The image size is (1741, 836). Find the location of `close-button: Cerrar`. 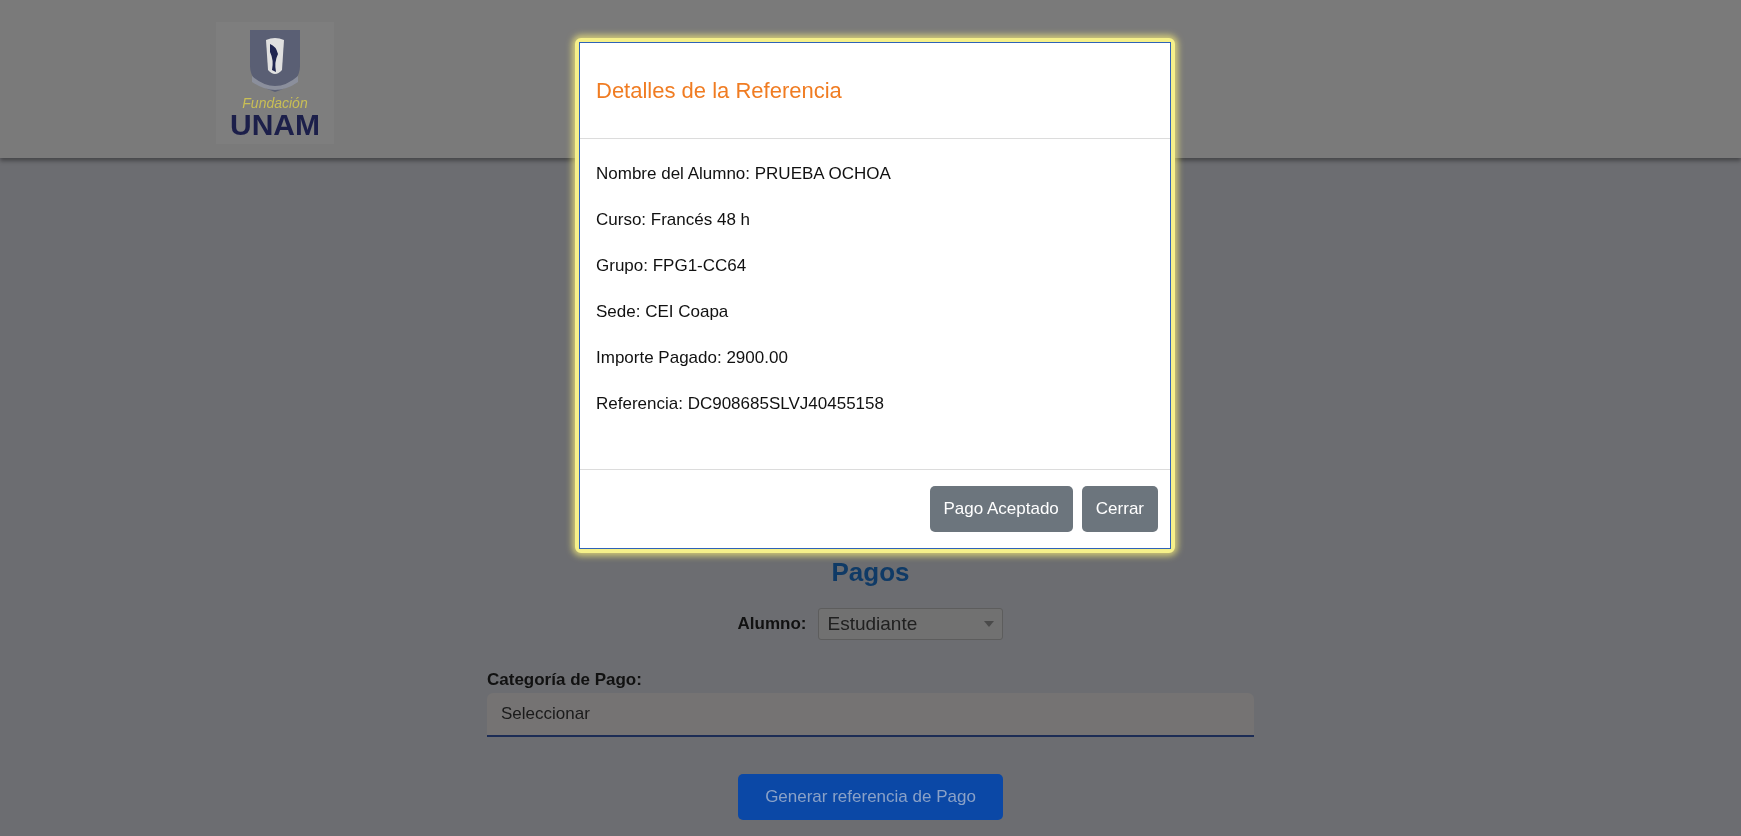

close-button: Cerrar is located at coordinates (1119, 509).